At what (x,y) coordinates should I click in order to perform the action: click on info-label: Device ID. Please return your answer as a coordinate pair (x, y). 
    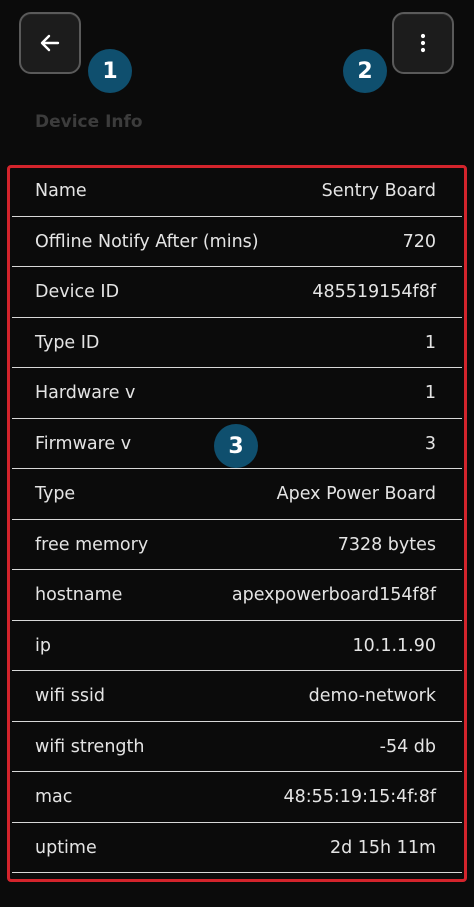
    Looking at the image, I should click on (77, 292).